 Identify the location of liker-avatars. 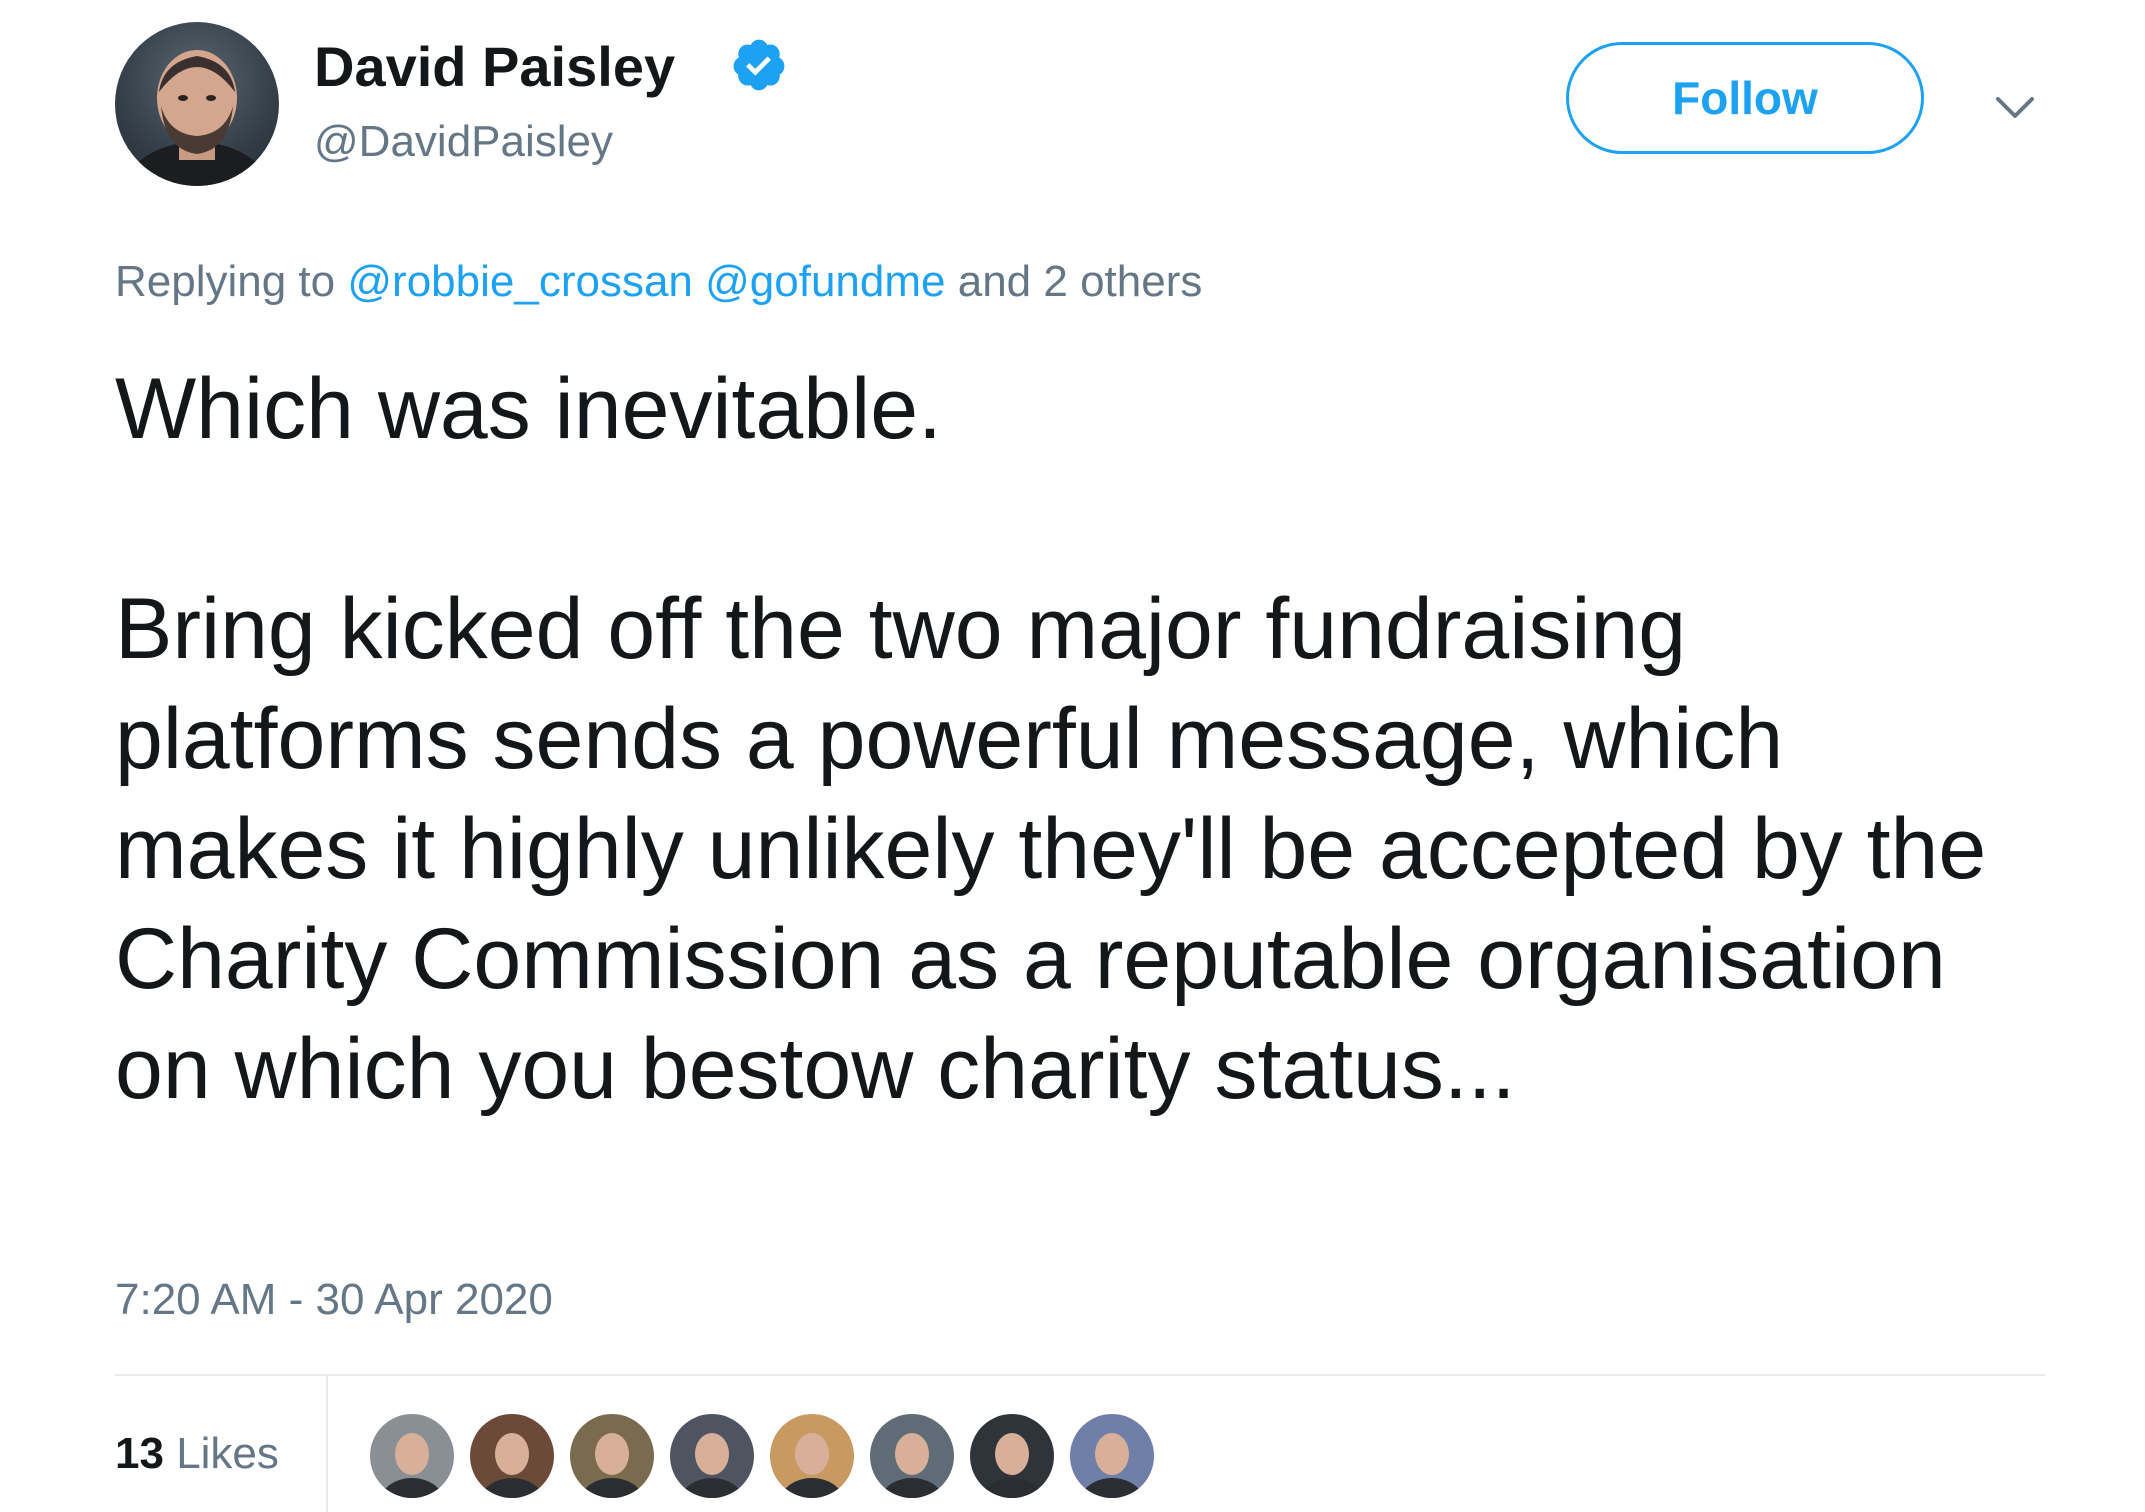
(762, 1456).